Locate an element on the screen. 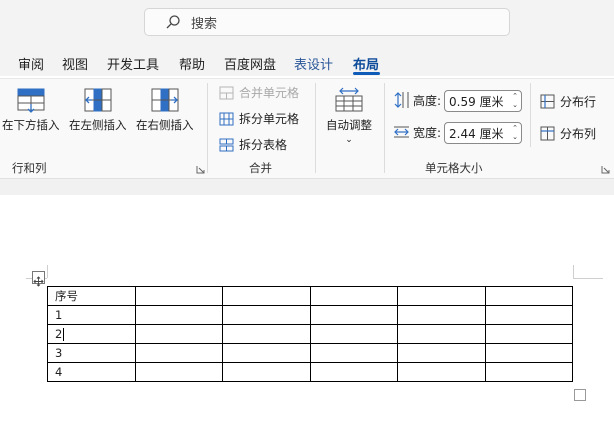 This screenshot has height=435, width=614. insert-left-button: 在左侧插入 is located at coordinates (98, 110).